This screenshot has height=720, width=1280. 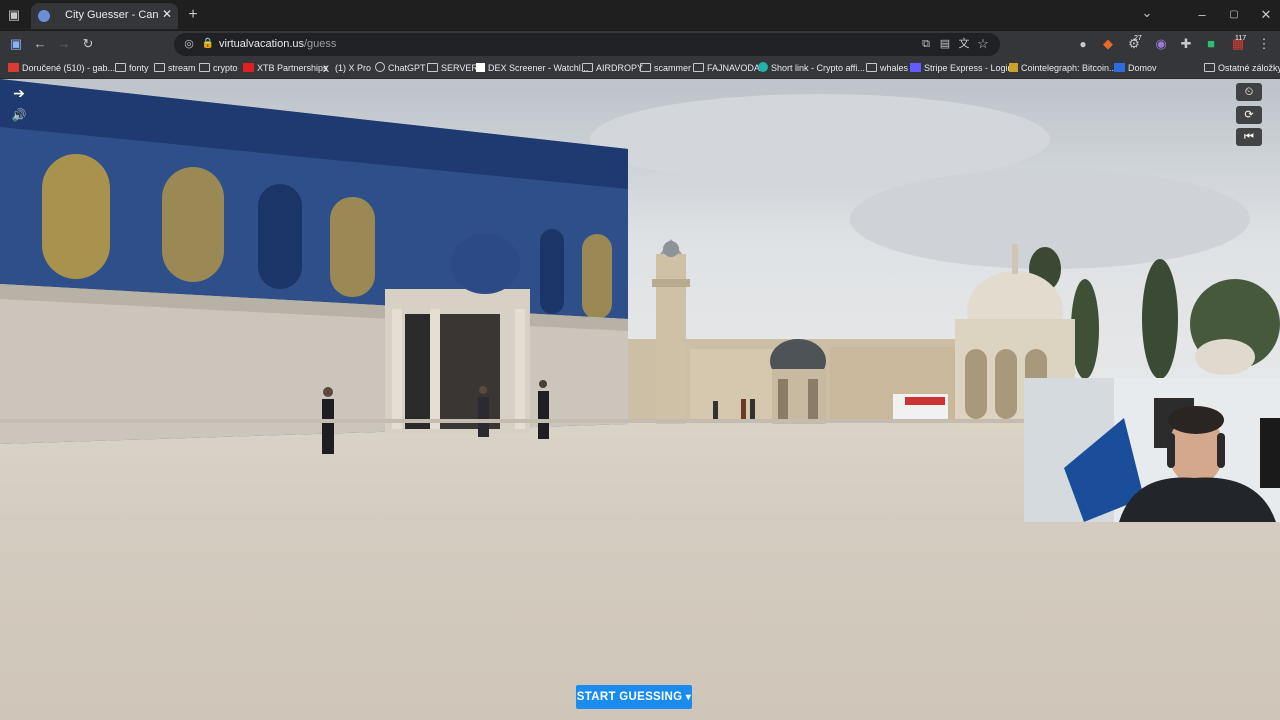 I want to click on dex-screener-icon, so click(x=480, y=67).